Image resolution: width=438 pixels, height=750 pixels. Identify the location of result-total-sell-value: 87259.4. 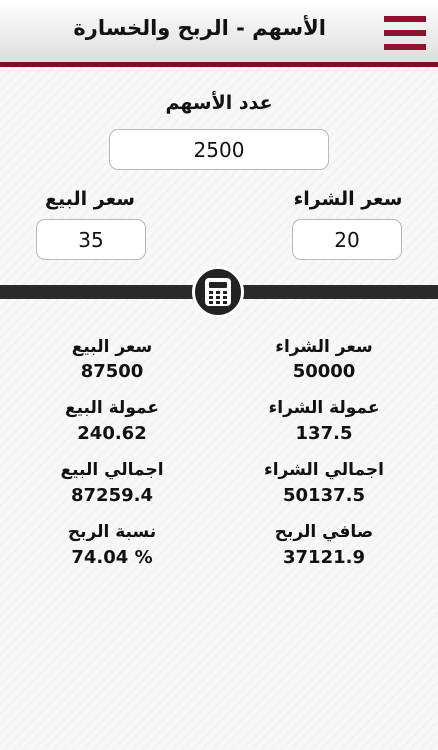
(112, 495).